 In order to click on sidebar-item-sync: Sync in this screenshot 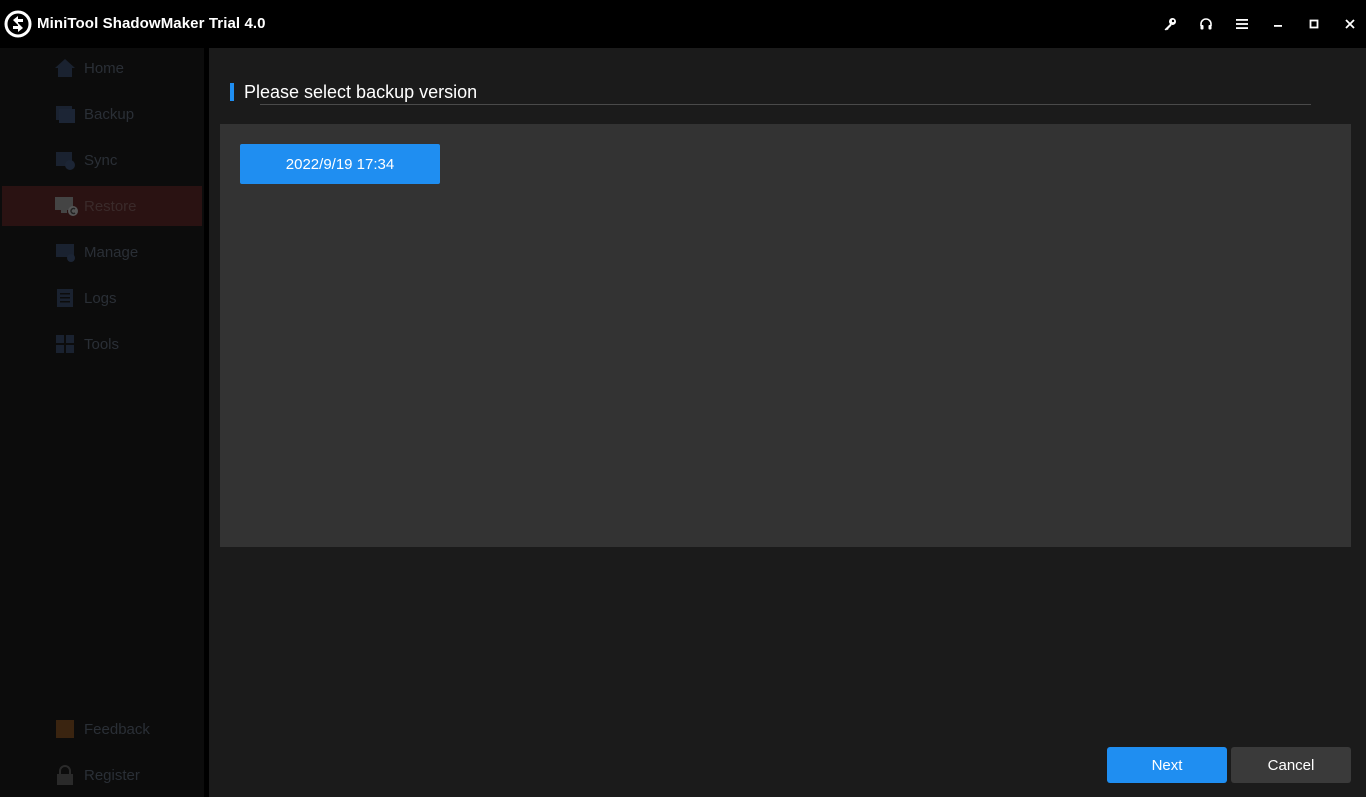, I will do `click(102, 160)`.